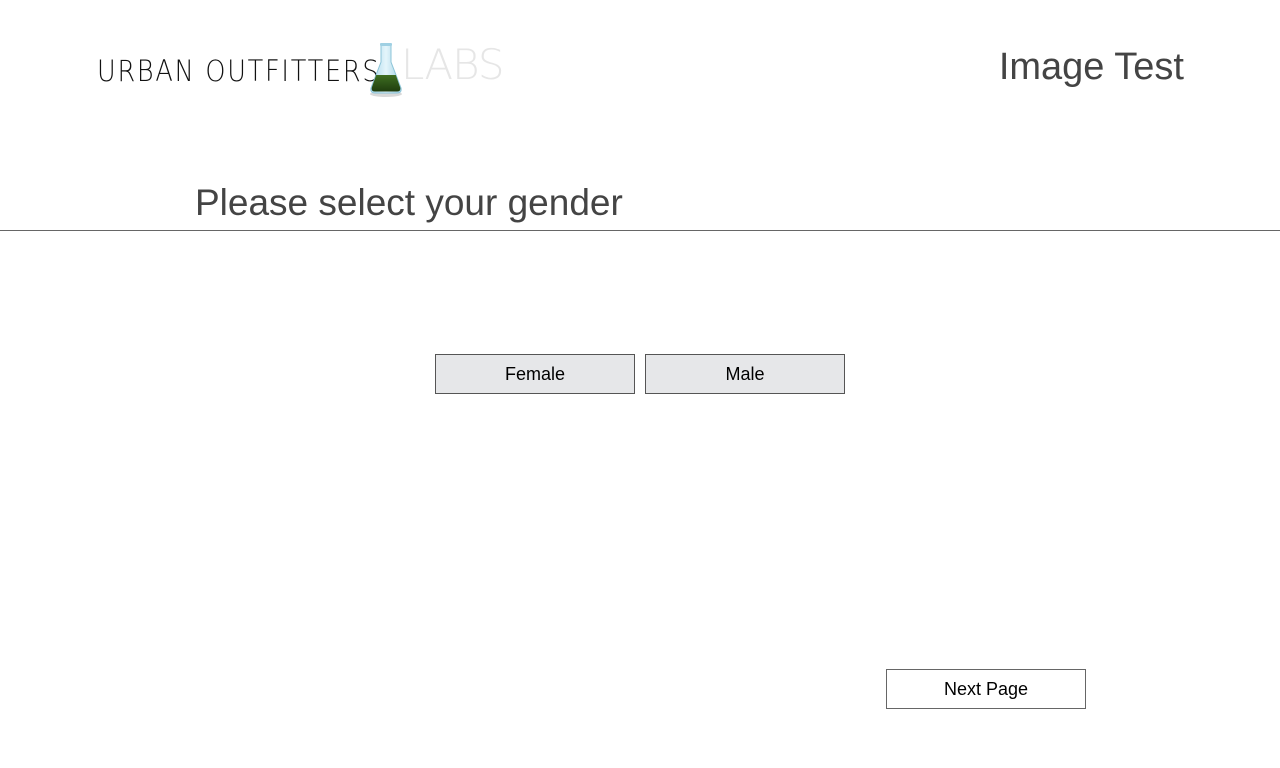  I want to click on next-page-button: Next Page, so click(986, 689).